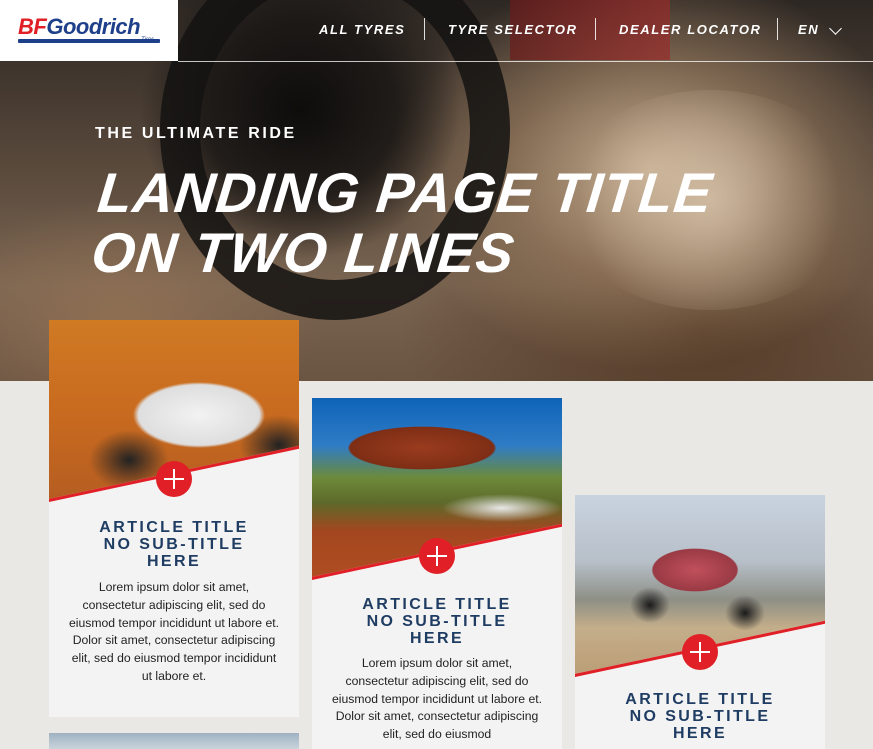  I want to click on hero-title: LANDING PAGE TITLE ON TWO LINES, so click(415, 222).